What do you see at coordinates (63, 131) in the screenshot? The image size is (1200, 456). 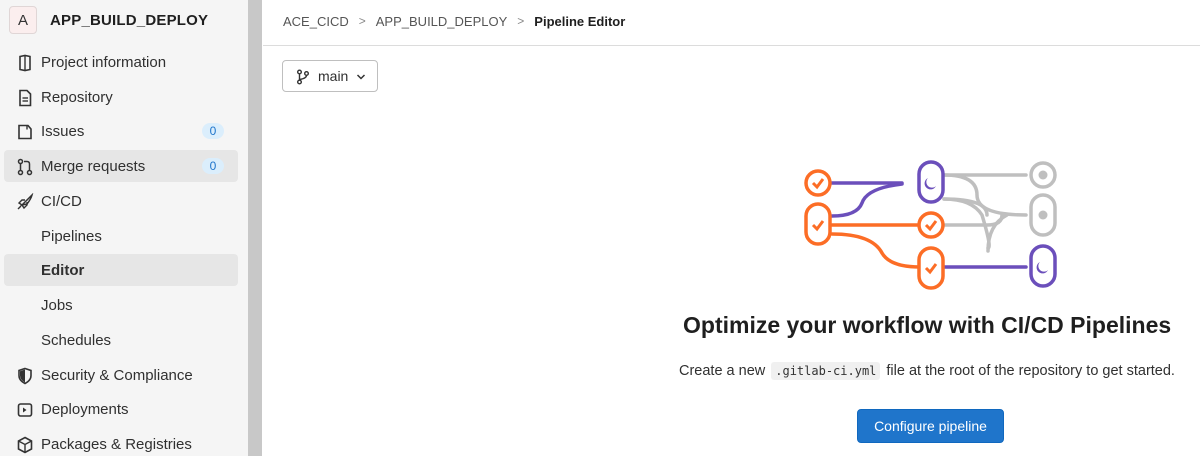 I see `sidebar-item-label: Issues` at bounding box center [63, 131].